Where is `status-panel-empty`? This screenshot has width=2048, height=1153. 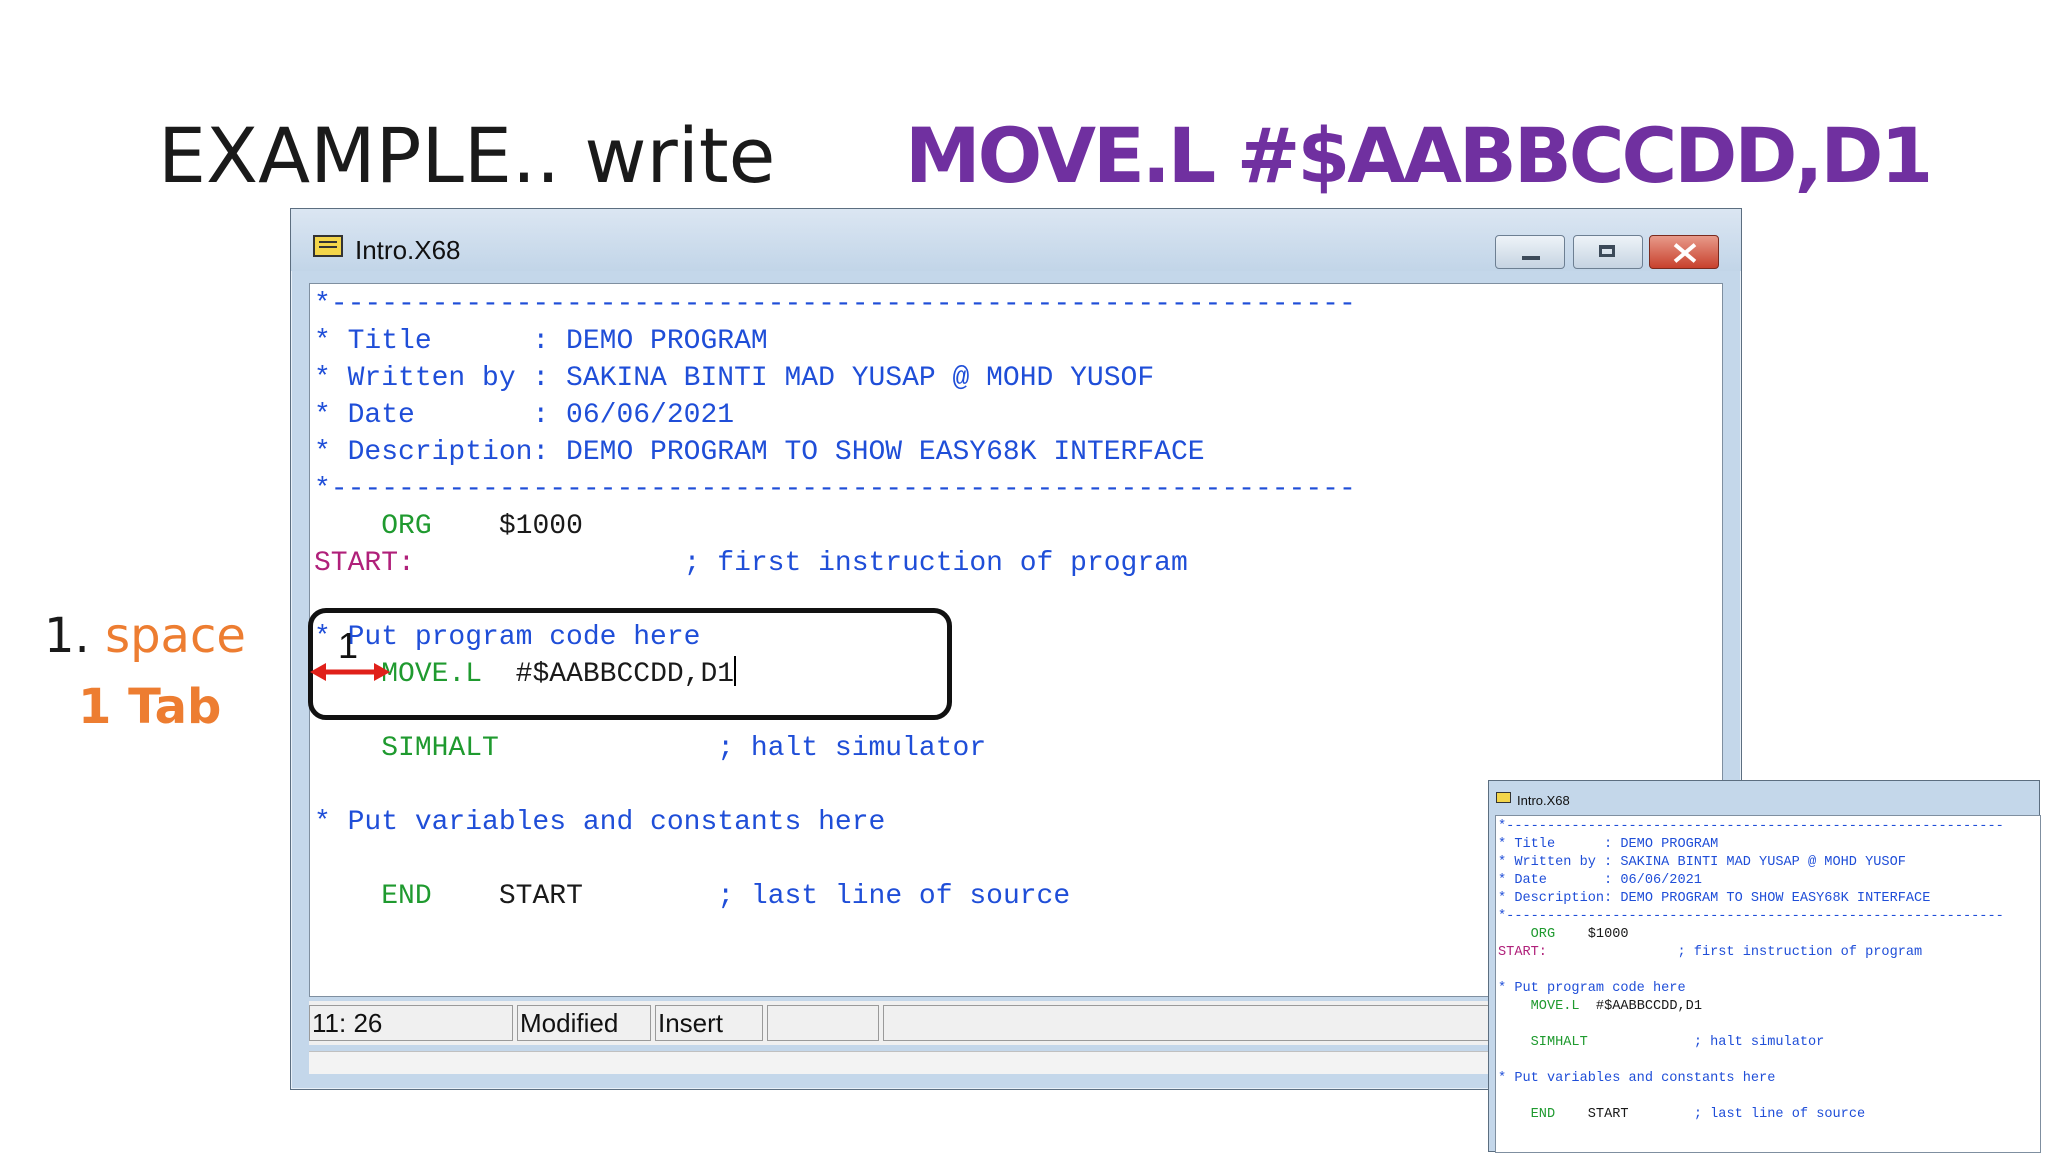
status-panel-empty is located at coordinates (823, 1023).